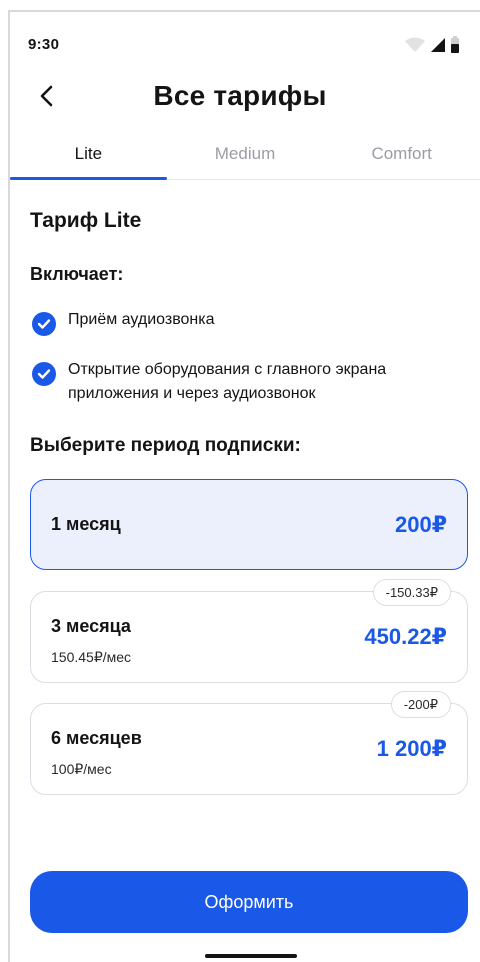 Image resolution: width=480 pixels, height=962 pixels. Describe the element at coordinates (88, 160) in the screenshot. I see `tab-lite: Lite` at that location.